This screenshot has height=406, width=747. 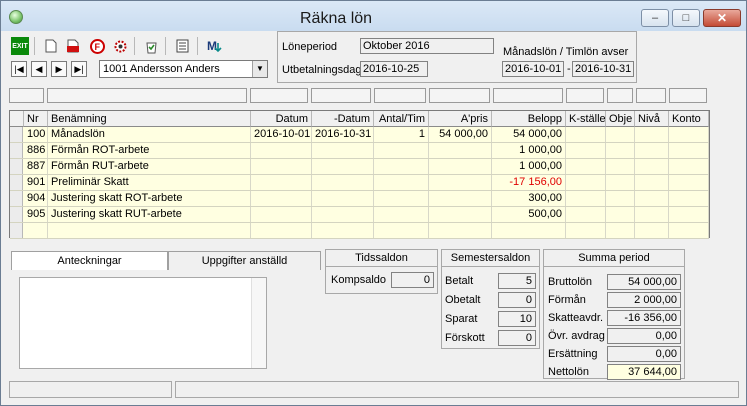 I want to click on table-row: 904 Justering skatt ROT-arbete 300,00, so click(x=359, y=199).